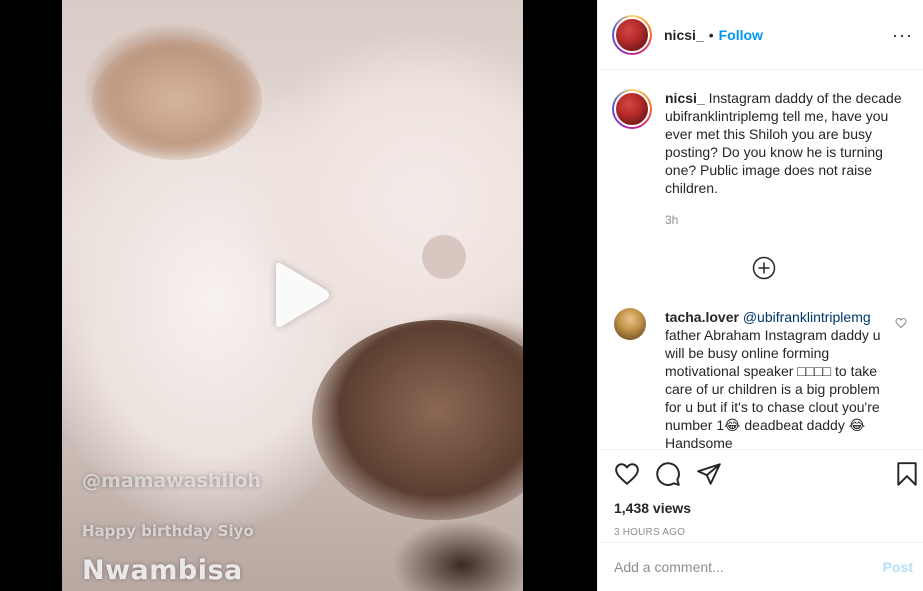  Describe the element at coordinates (764, 268) in the screenshot. I see `plus-circle-icon` at that location.